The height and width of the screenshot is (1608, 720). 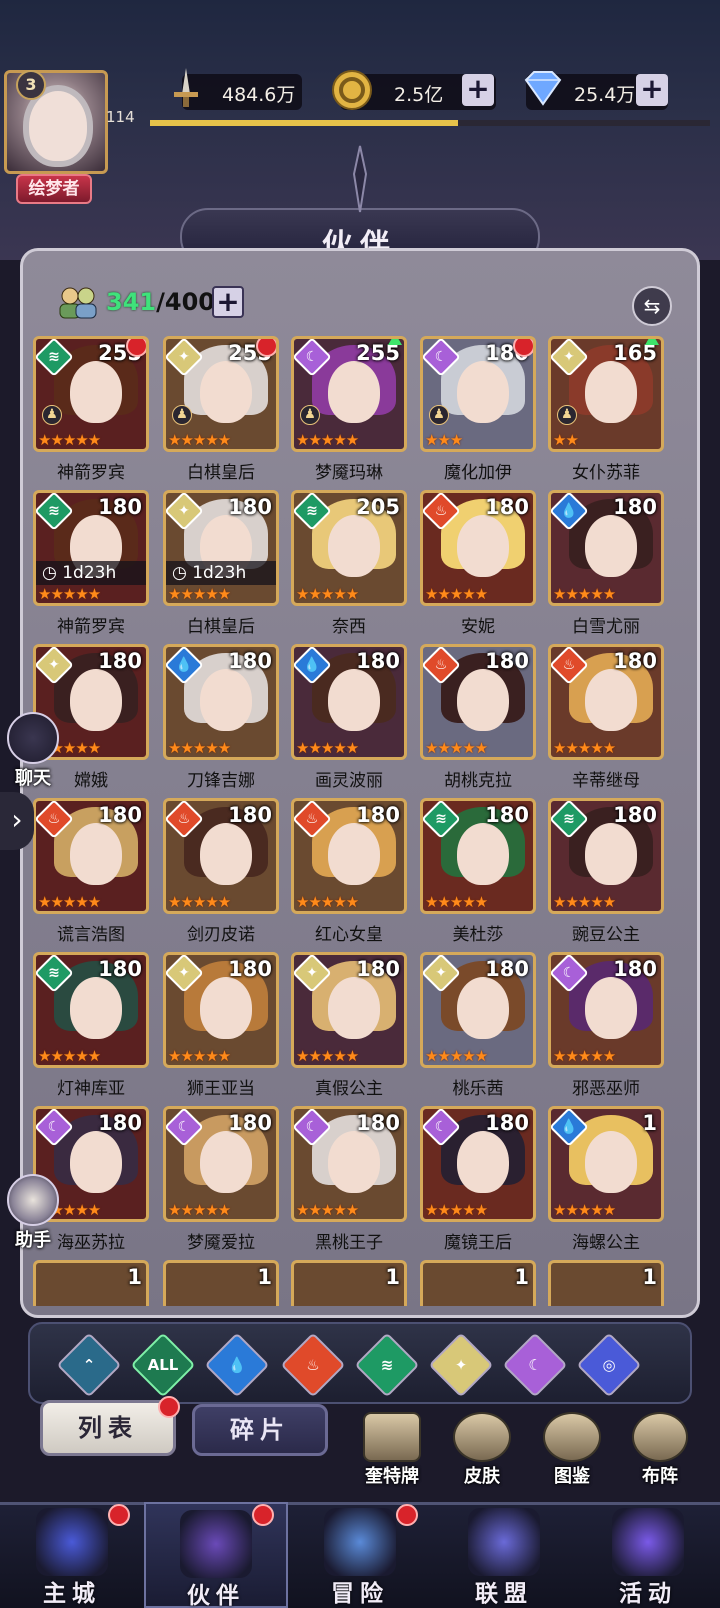 What do you see at coordinates (78, 303) in the screenshot?
I see `friends-icon` at bounding box center [78, 303].